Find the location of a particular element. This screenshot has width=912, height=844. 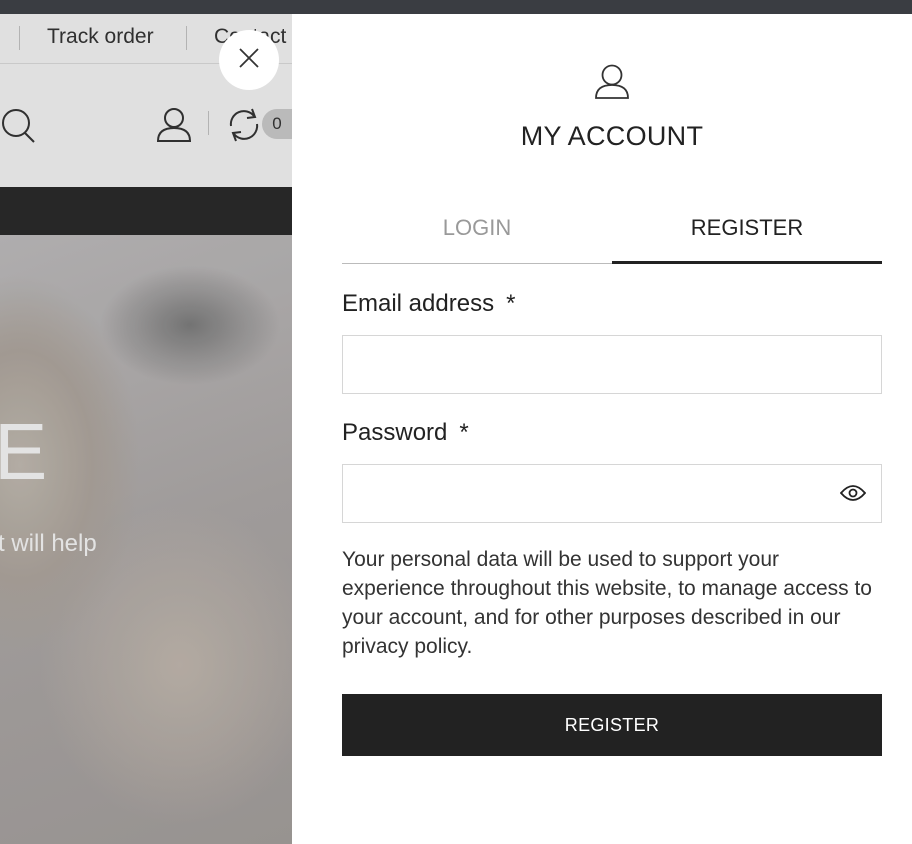

email-label: Email address * is located at coordinates (428, 304).